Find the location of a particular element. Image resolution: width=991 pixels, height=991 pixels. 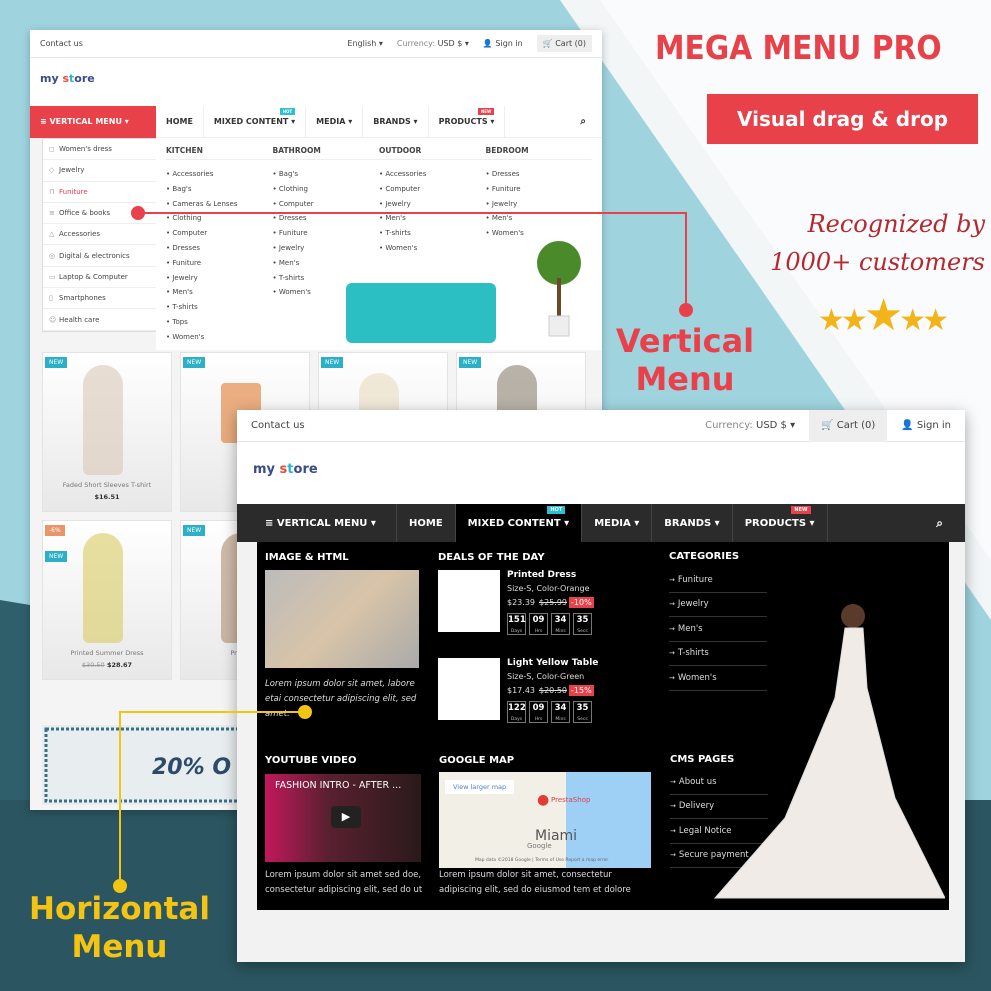

vertical-menu-callout: Vertical Menu is located at coordinates (685, 360).